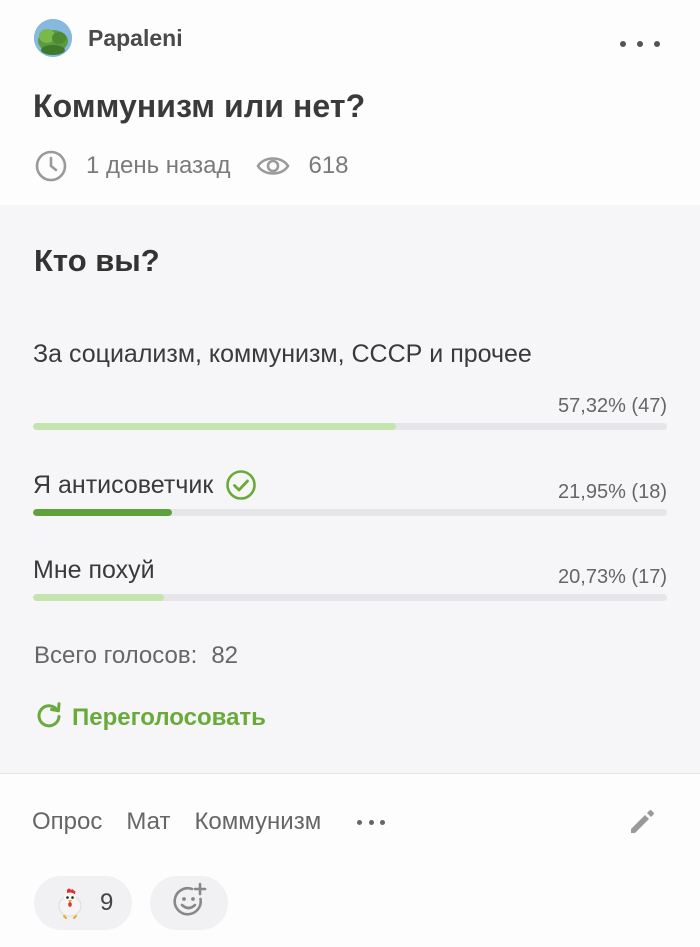 The width and height of the screenshot is (700, 947). I want to click on post-meta: 1 день назад 618, so click(191, 166).